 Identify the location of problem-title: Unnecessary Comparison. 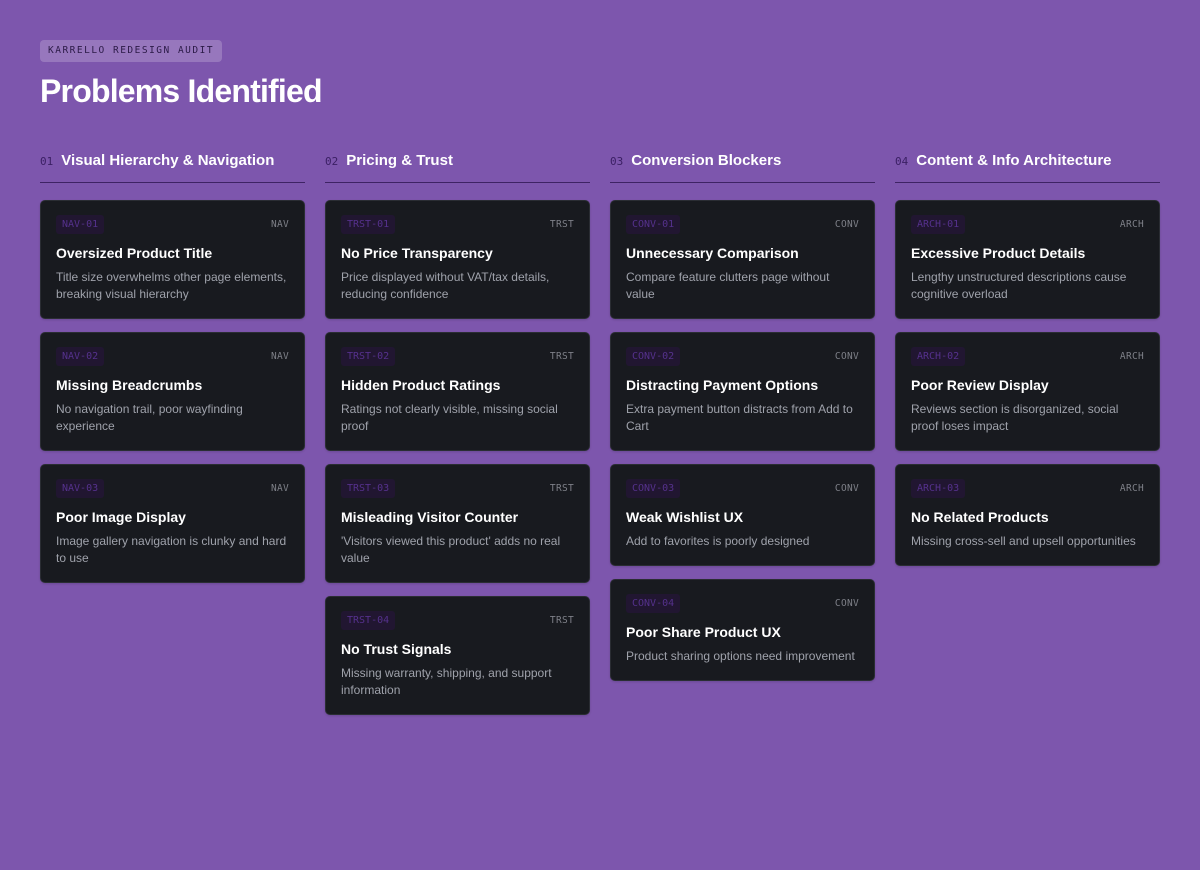
(712, 253).